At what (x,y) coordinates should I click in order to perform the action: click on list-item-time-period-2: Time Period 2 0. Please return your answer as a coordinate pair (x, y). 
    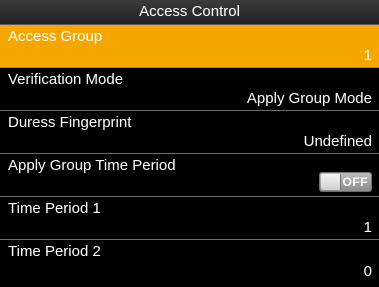
    Looking at the image, I should click on (189, 261).